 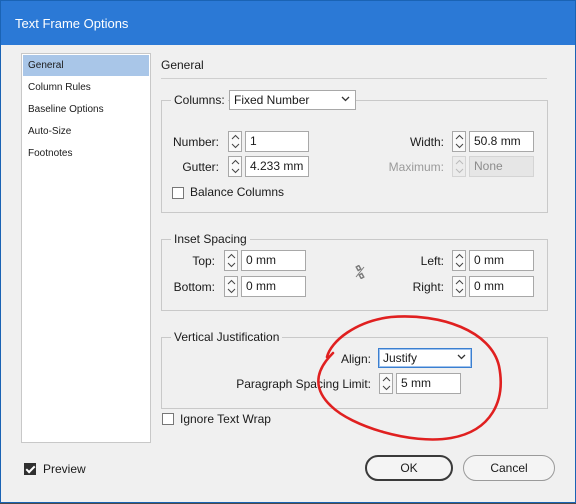 What do you see at coordinates (86, 65) in the screenshot?
I see `sidebar-item-general: General` at bounding box center [86, 65].